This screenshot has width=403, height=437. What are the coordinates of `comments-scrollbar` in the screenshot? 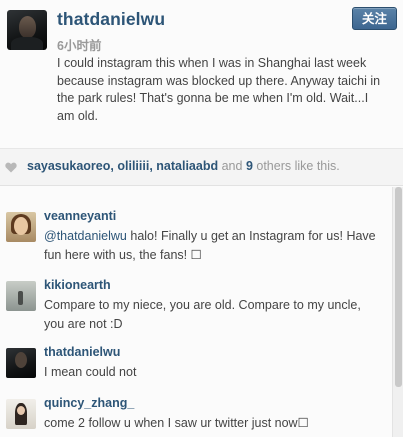 It's located at (397, 312).